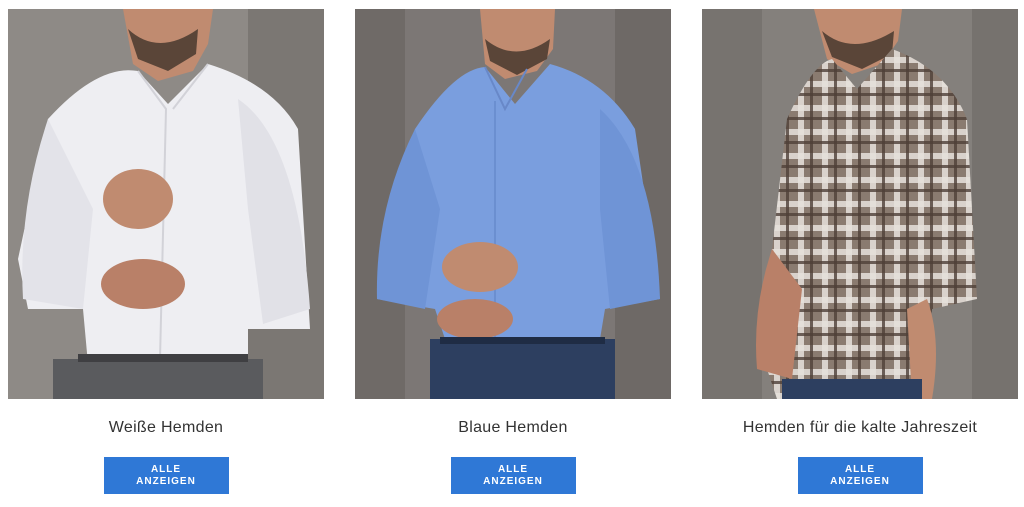 This screenshot has width=1024, height=507. I want to click on view-all-blue-shirts-button: ALLE ANZEIGEN, so click(513, 475).